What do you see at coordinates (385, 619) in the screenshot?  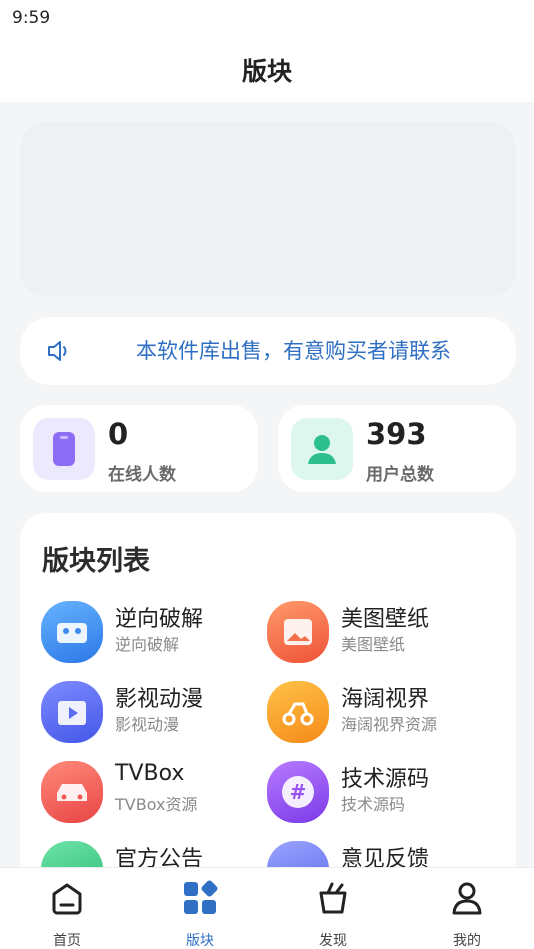 I see `board-item-title: 美图壁纸` at bounding box center [385, 619].